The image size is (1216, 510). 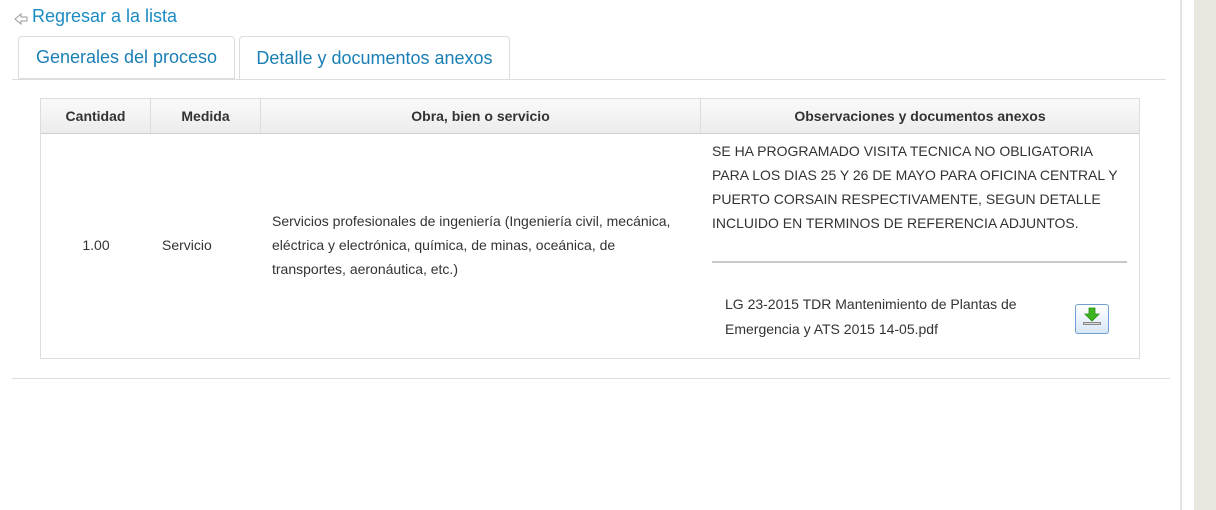 I want to click on left-arrow-icon, so click(x=21, y=17).